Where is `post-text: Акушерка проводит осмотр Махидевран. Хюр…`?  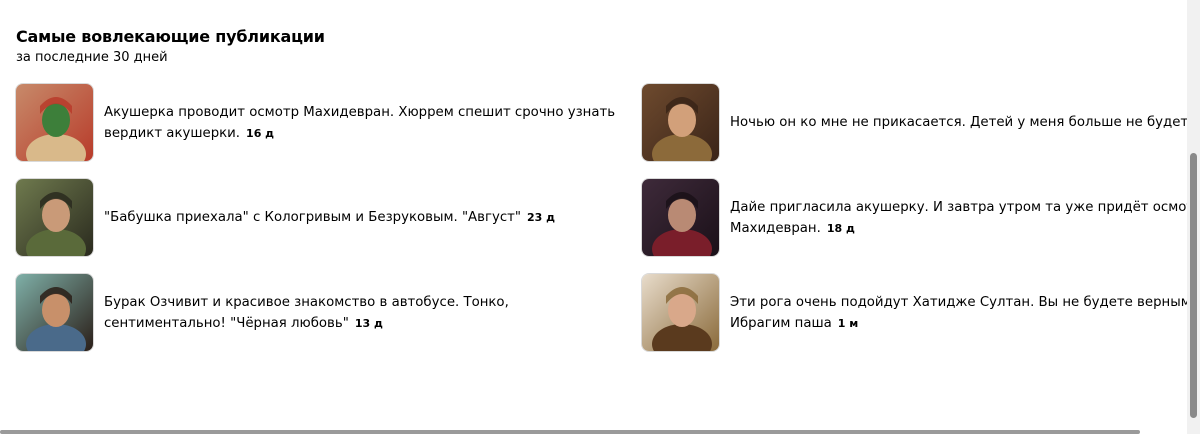
post-text: Акушерка проводит осмотр Махидевран. Хюр… is located at coordinates (366, 122).